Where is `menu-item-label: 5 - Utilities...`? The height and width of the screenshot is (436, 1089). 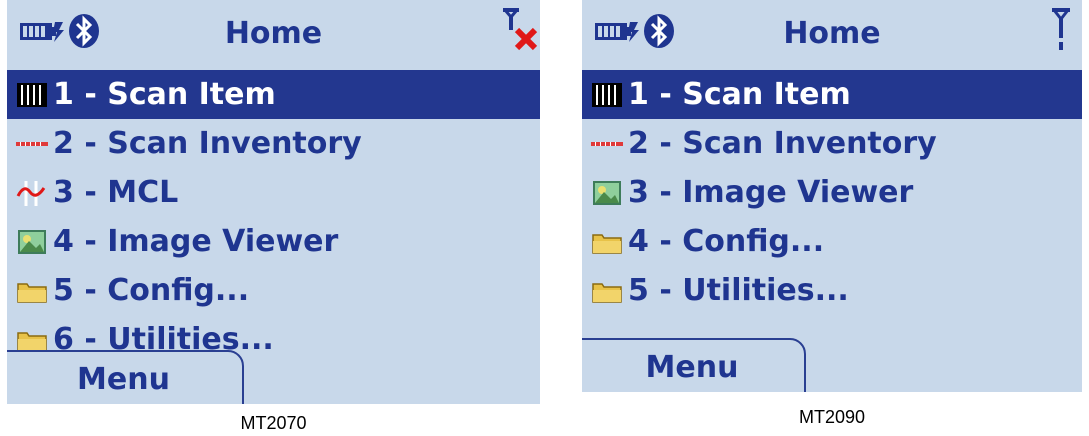 menu-item-label: 5 - Utilities... is located at coordinates (738, 290).